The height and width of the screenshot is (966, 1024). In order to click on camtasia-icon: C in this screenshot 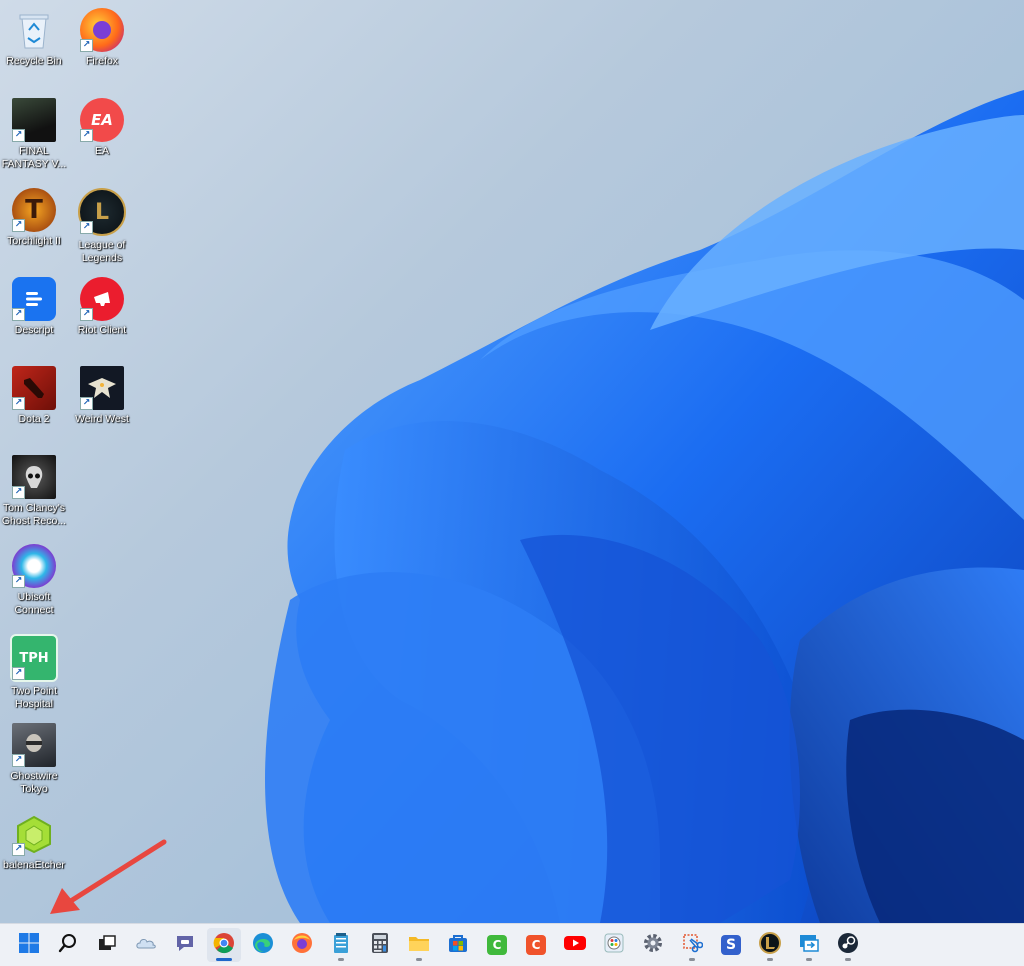, I will do `click(497, 945)`.